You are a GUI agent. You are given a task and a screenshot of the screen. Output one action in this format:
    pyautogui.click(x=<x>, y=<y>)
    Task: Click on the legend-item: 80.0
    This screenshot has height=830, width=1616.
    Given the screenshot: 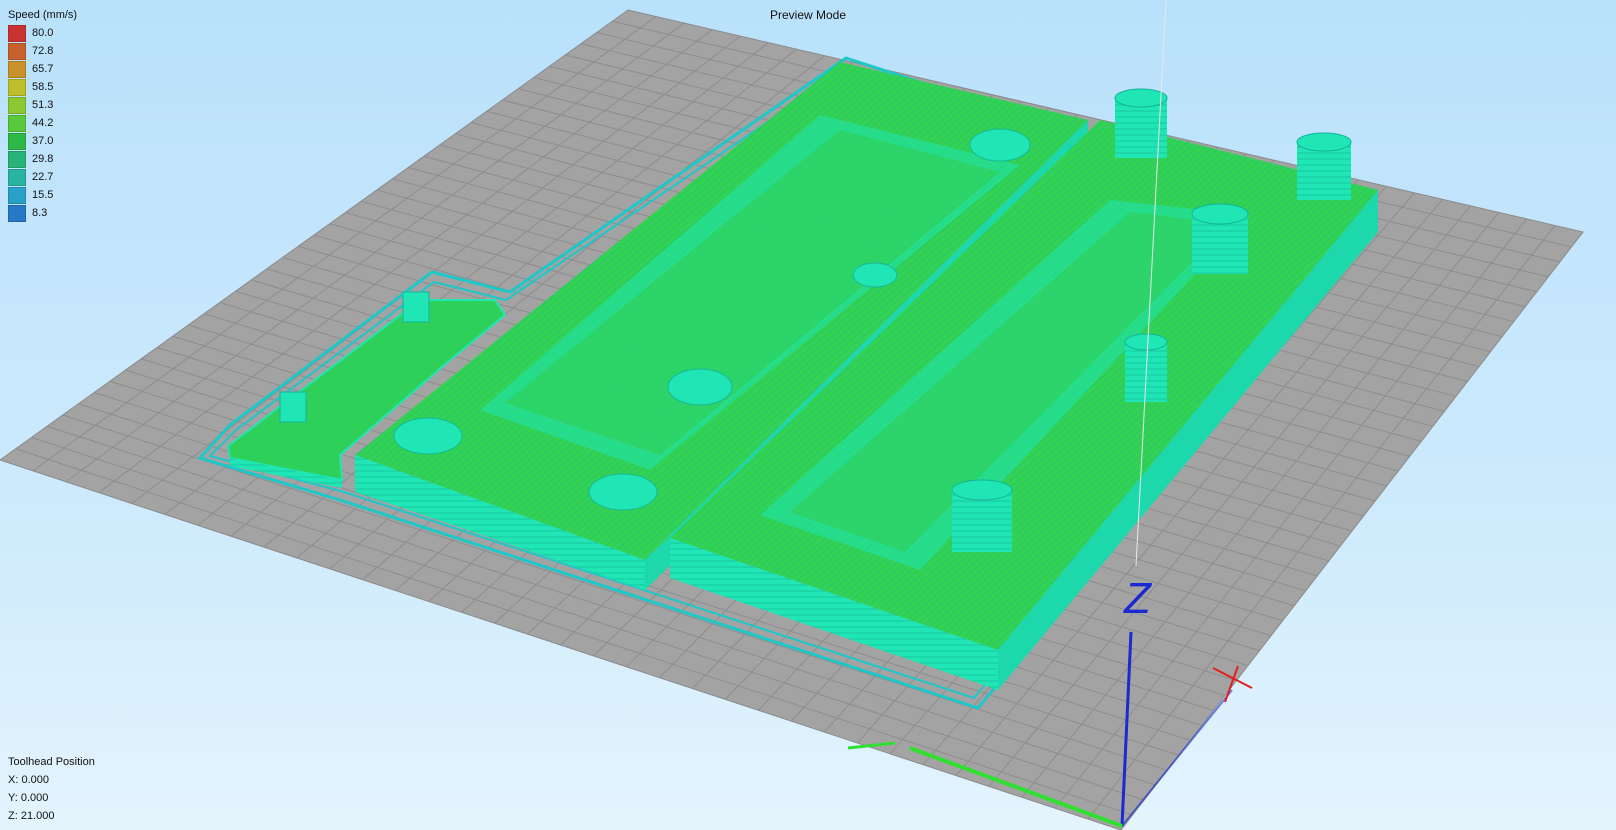 What is the action you would take?
    pyautogui.click(x=42, y=33)
    